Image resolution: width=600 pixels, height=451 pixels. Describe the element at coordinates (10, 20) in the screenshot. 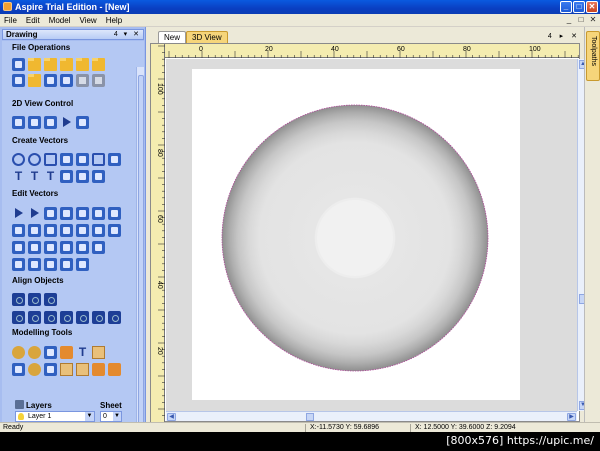

I see `menu-file: File` at that location.